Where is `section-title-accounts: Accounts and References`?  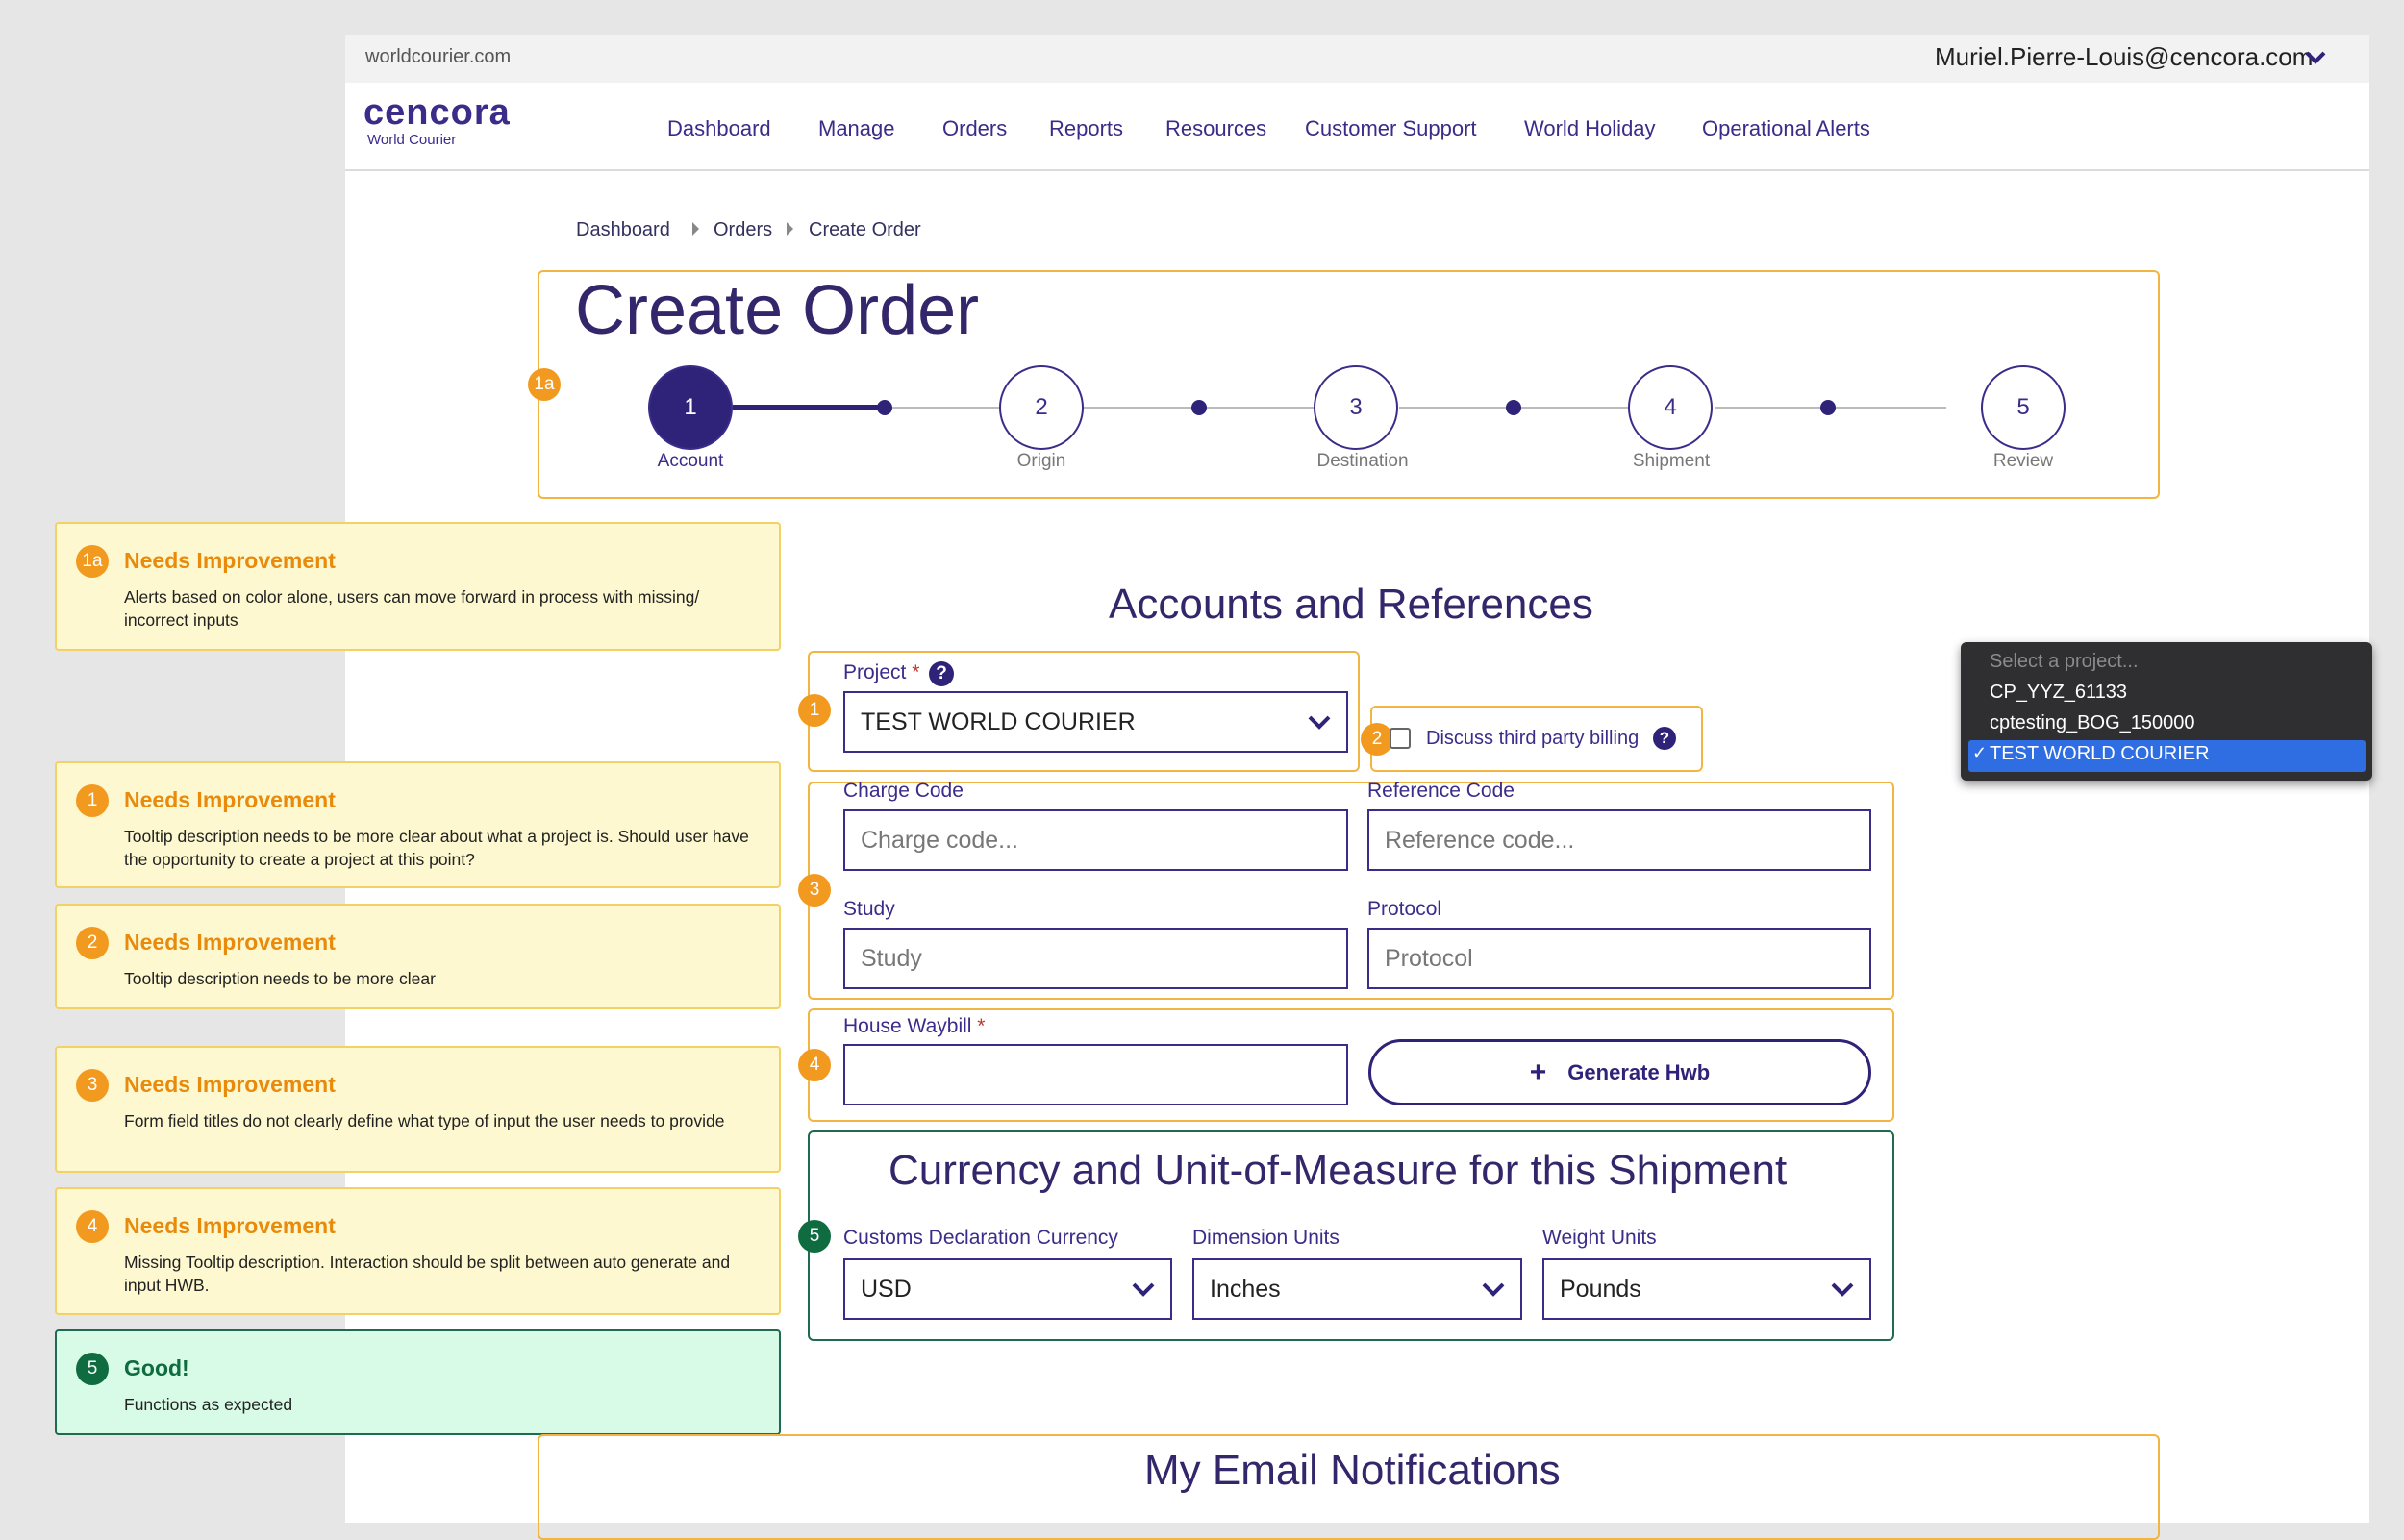 section-title-accounts: Accounts and References is located at coordinates (1351, 604).